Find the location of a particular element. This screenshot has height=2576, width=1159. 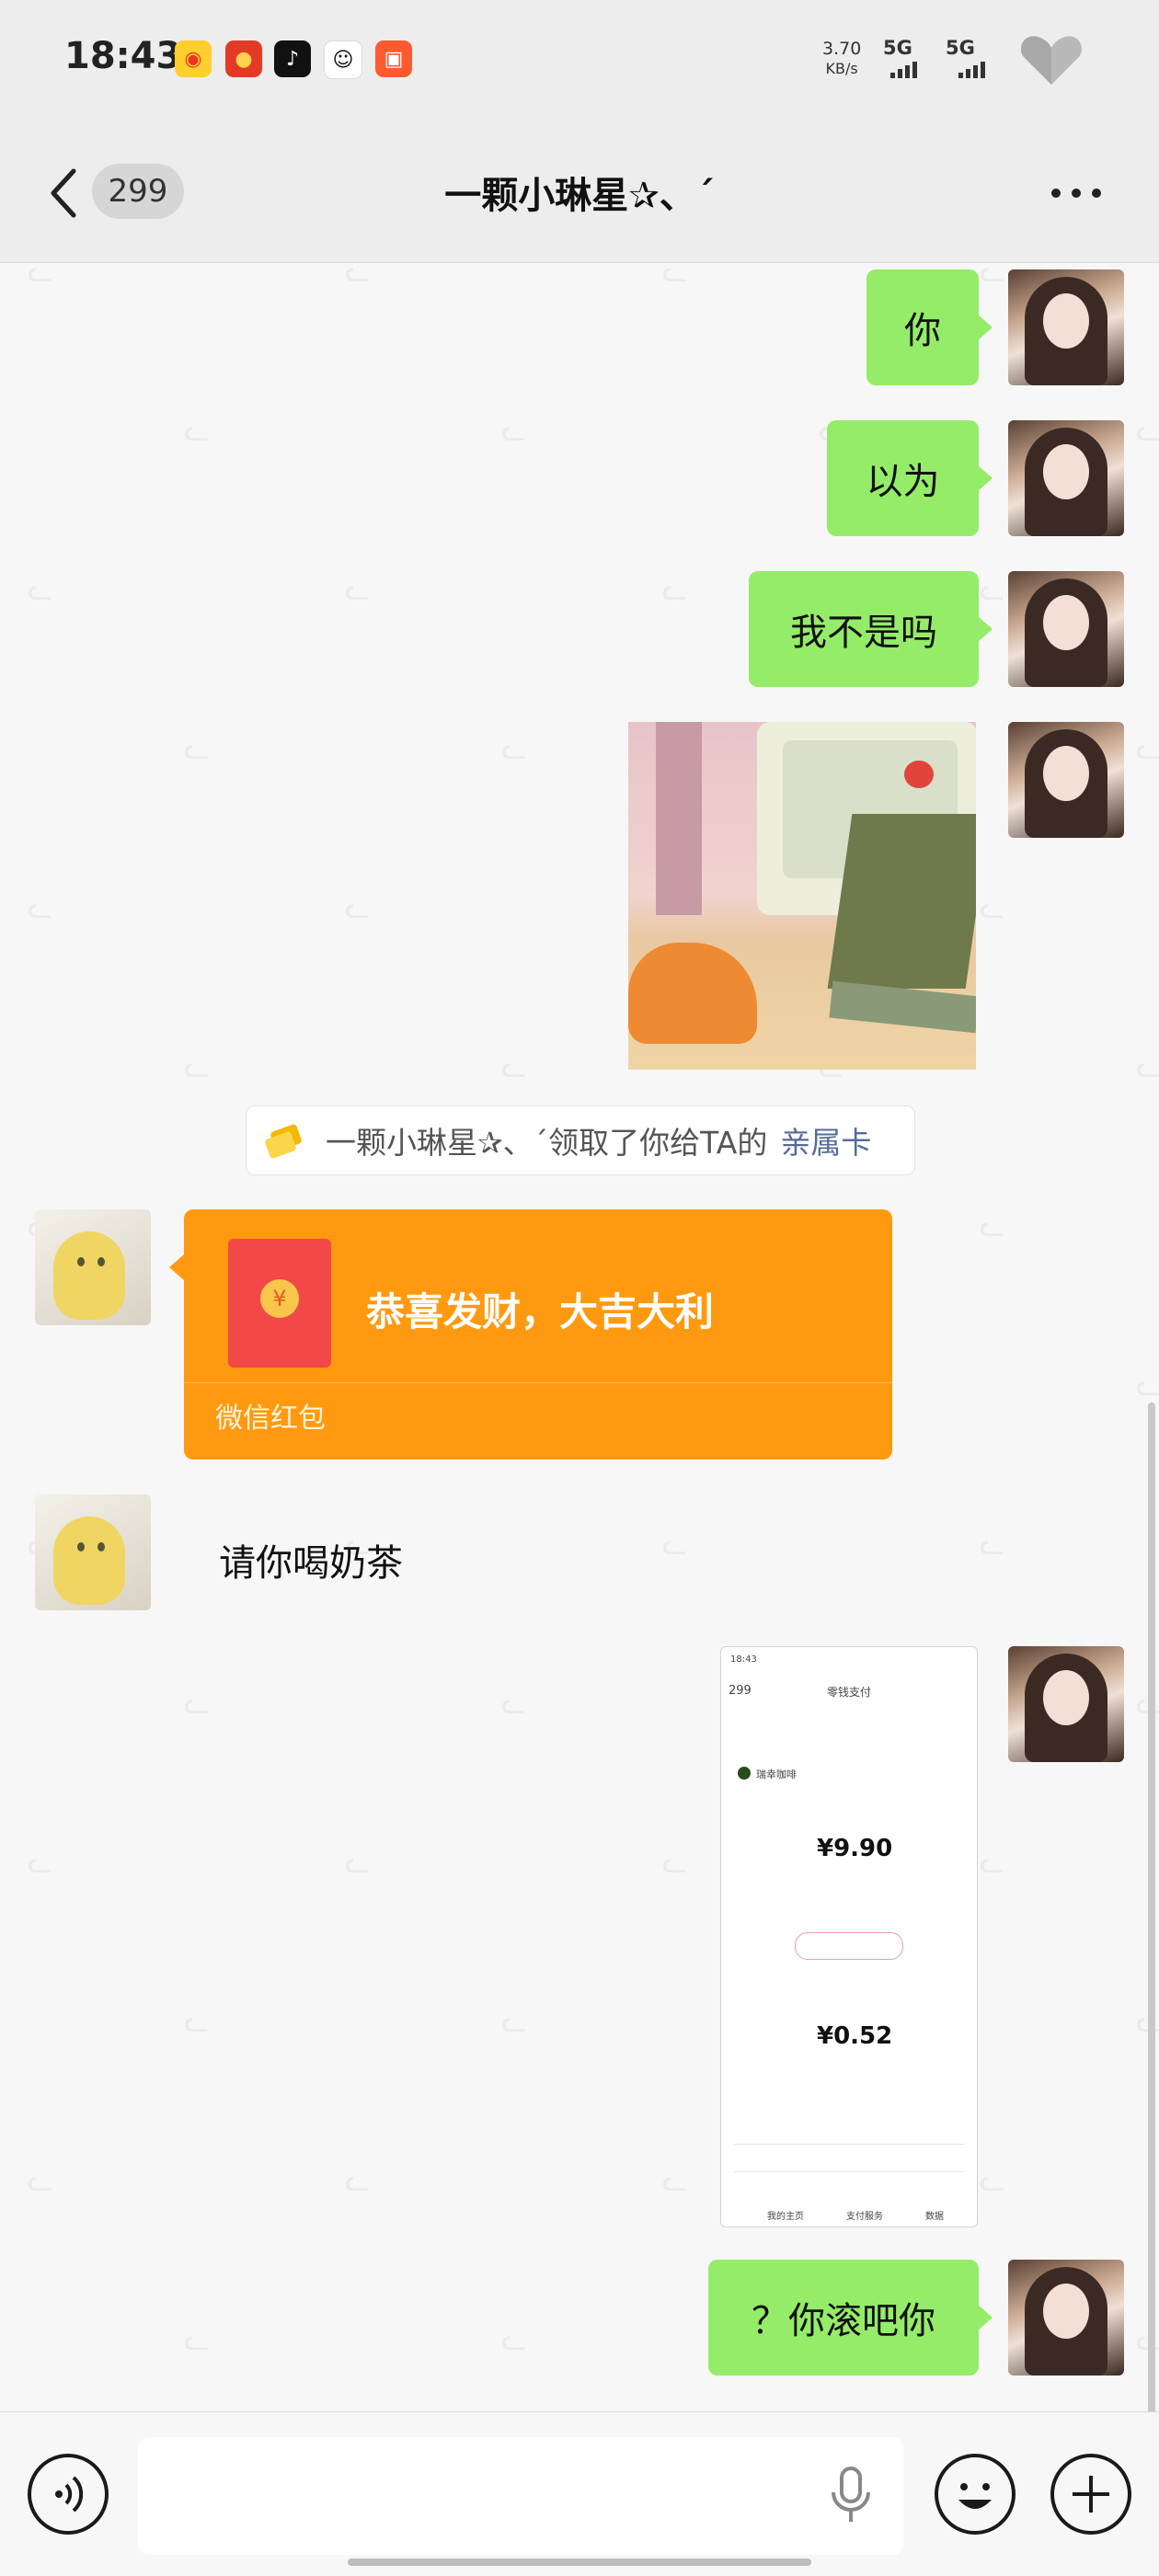

tiktok-icon: ♪ is located at coordinates (292, 58).